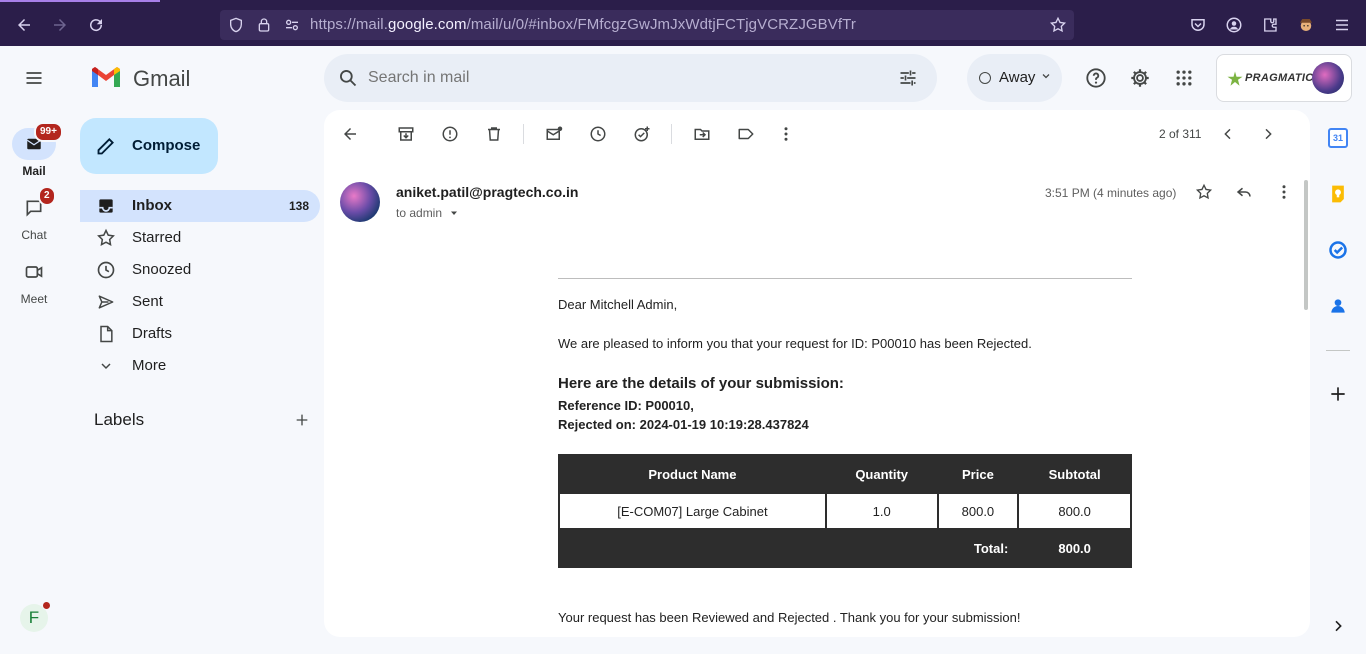 This screenshot has width=1366, height=654. What do you see at coordinates (692, 511) in the screenshot?
I see `table-cell: [E-COM07] Large Cabinet` at bounding box center [692, 511].